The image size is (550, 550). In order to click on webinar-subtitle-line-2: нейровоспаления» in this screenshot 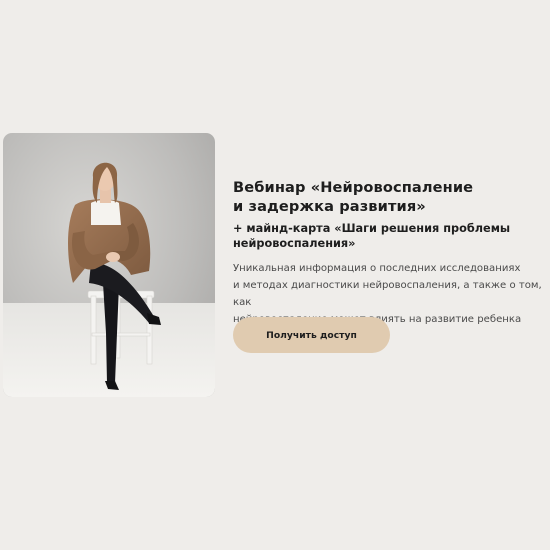, I will do `click(294, 243)`.